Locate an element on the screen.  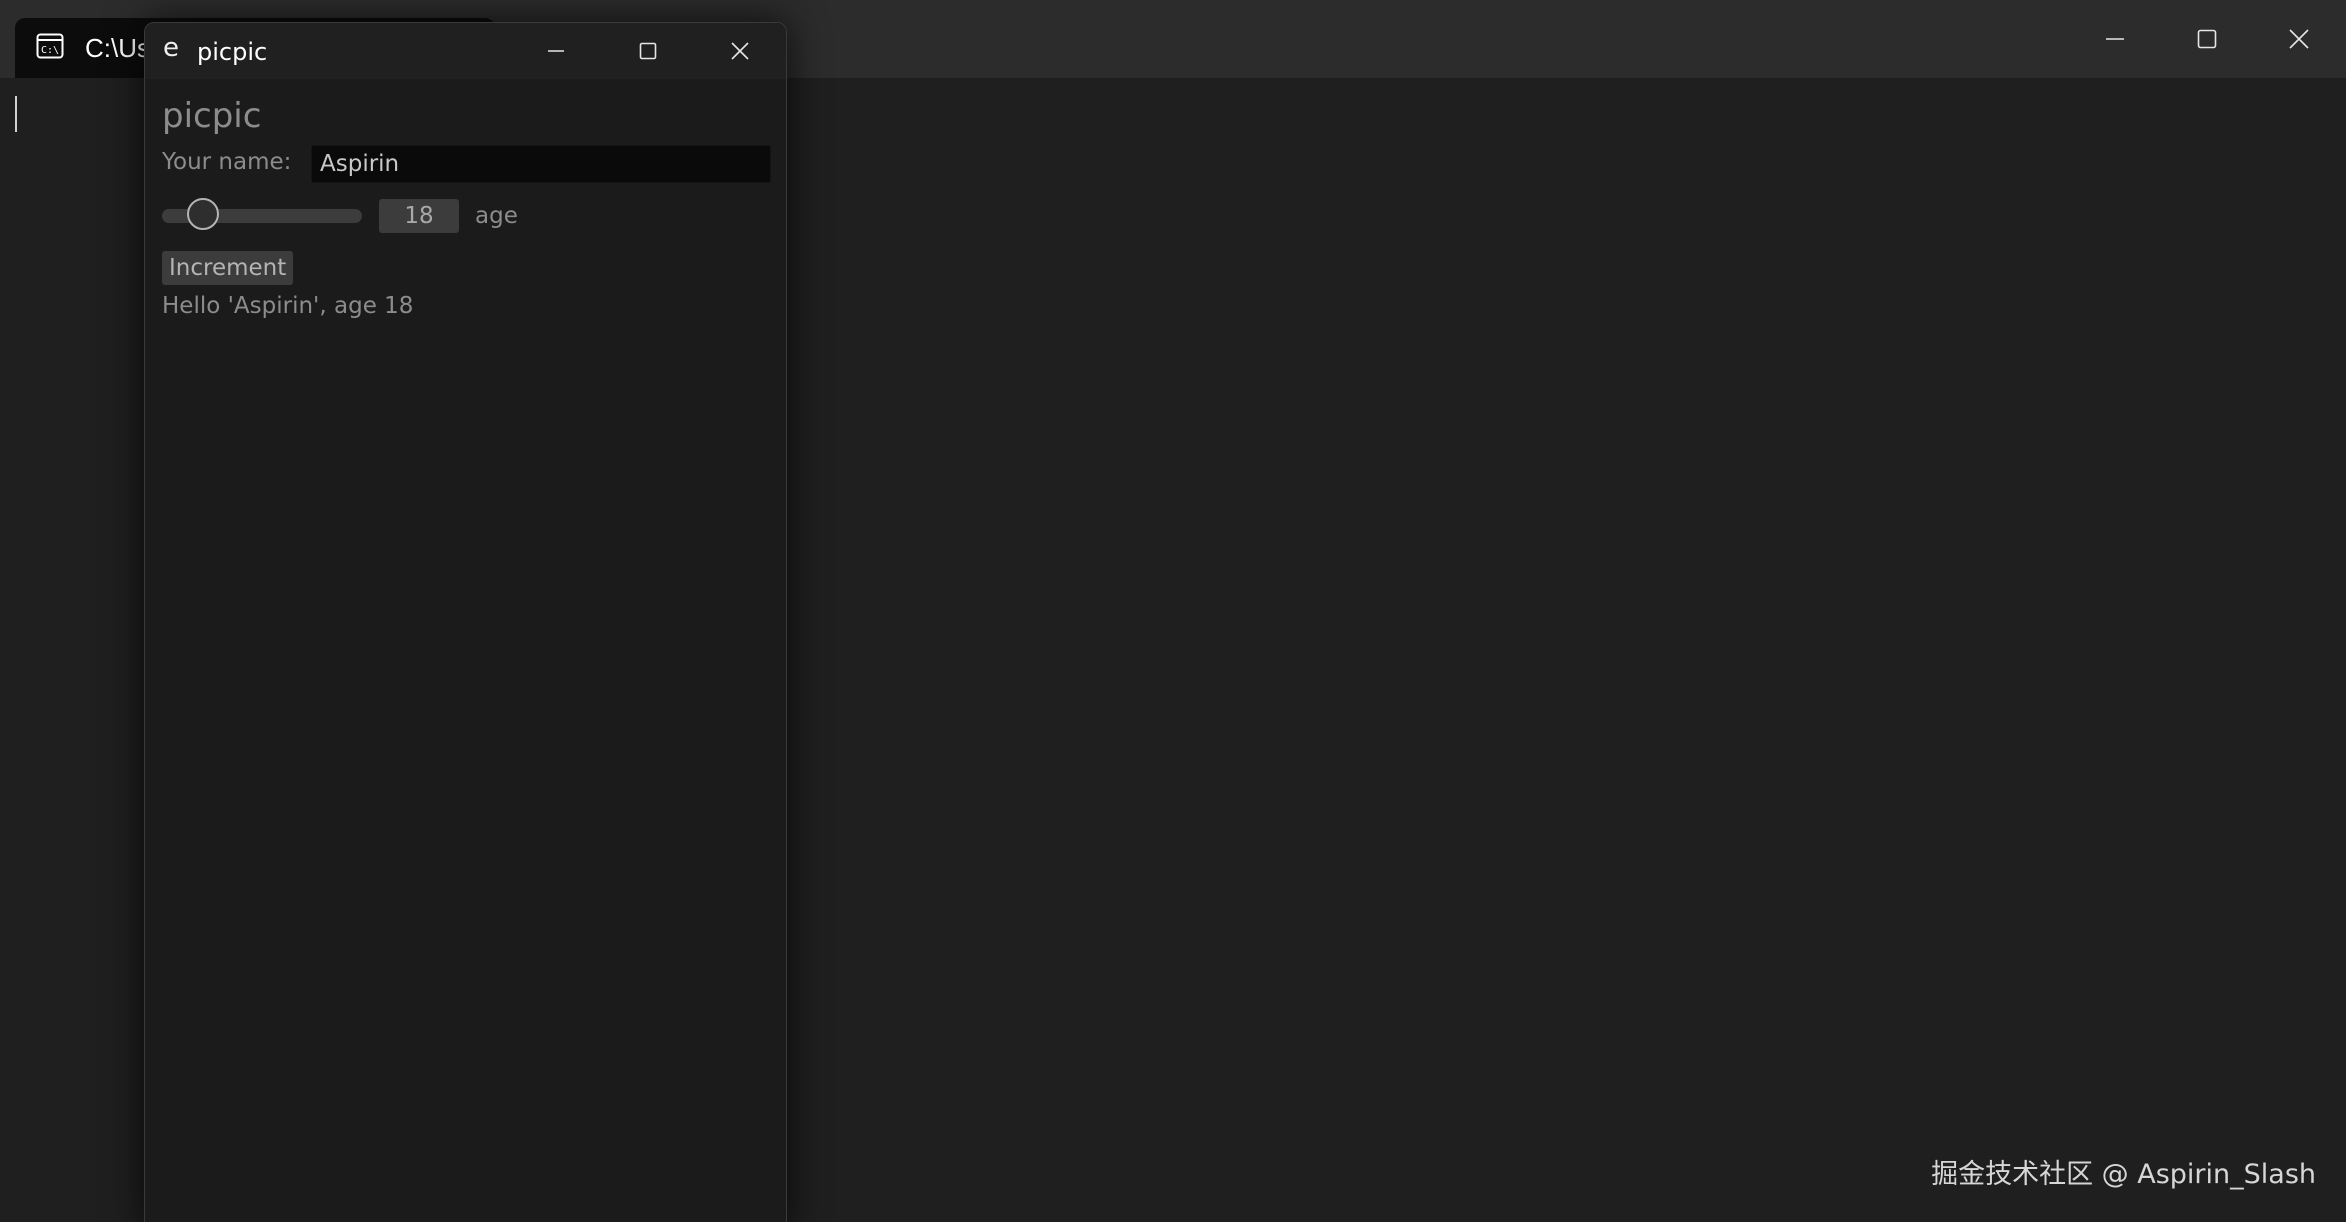
greeting-text: Hello 'Aspirin', age 18 is located at coordinates (288, 306).